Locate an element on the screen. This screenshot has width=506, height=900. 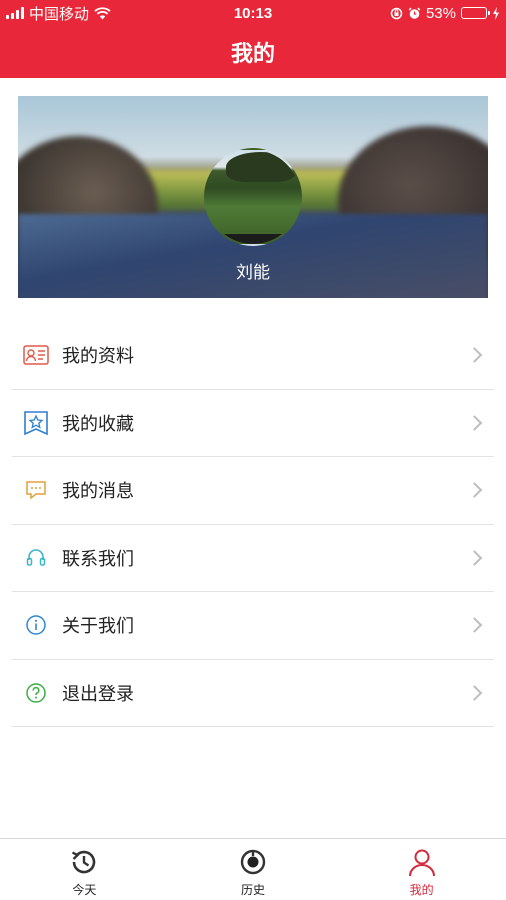
charging-icon is located at coordinates (496, 13).